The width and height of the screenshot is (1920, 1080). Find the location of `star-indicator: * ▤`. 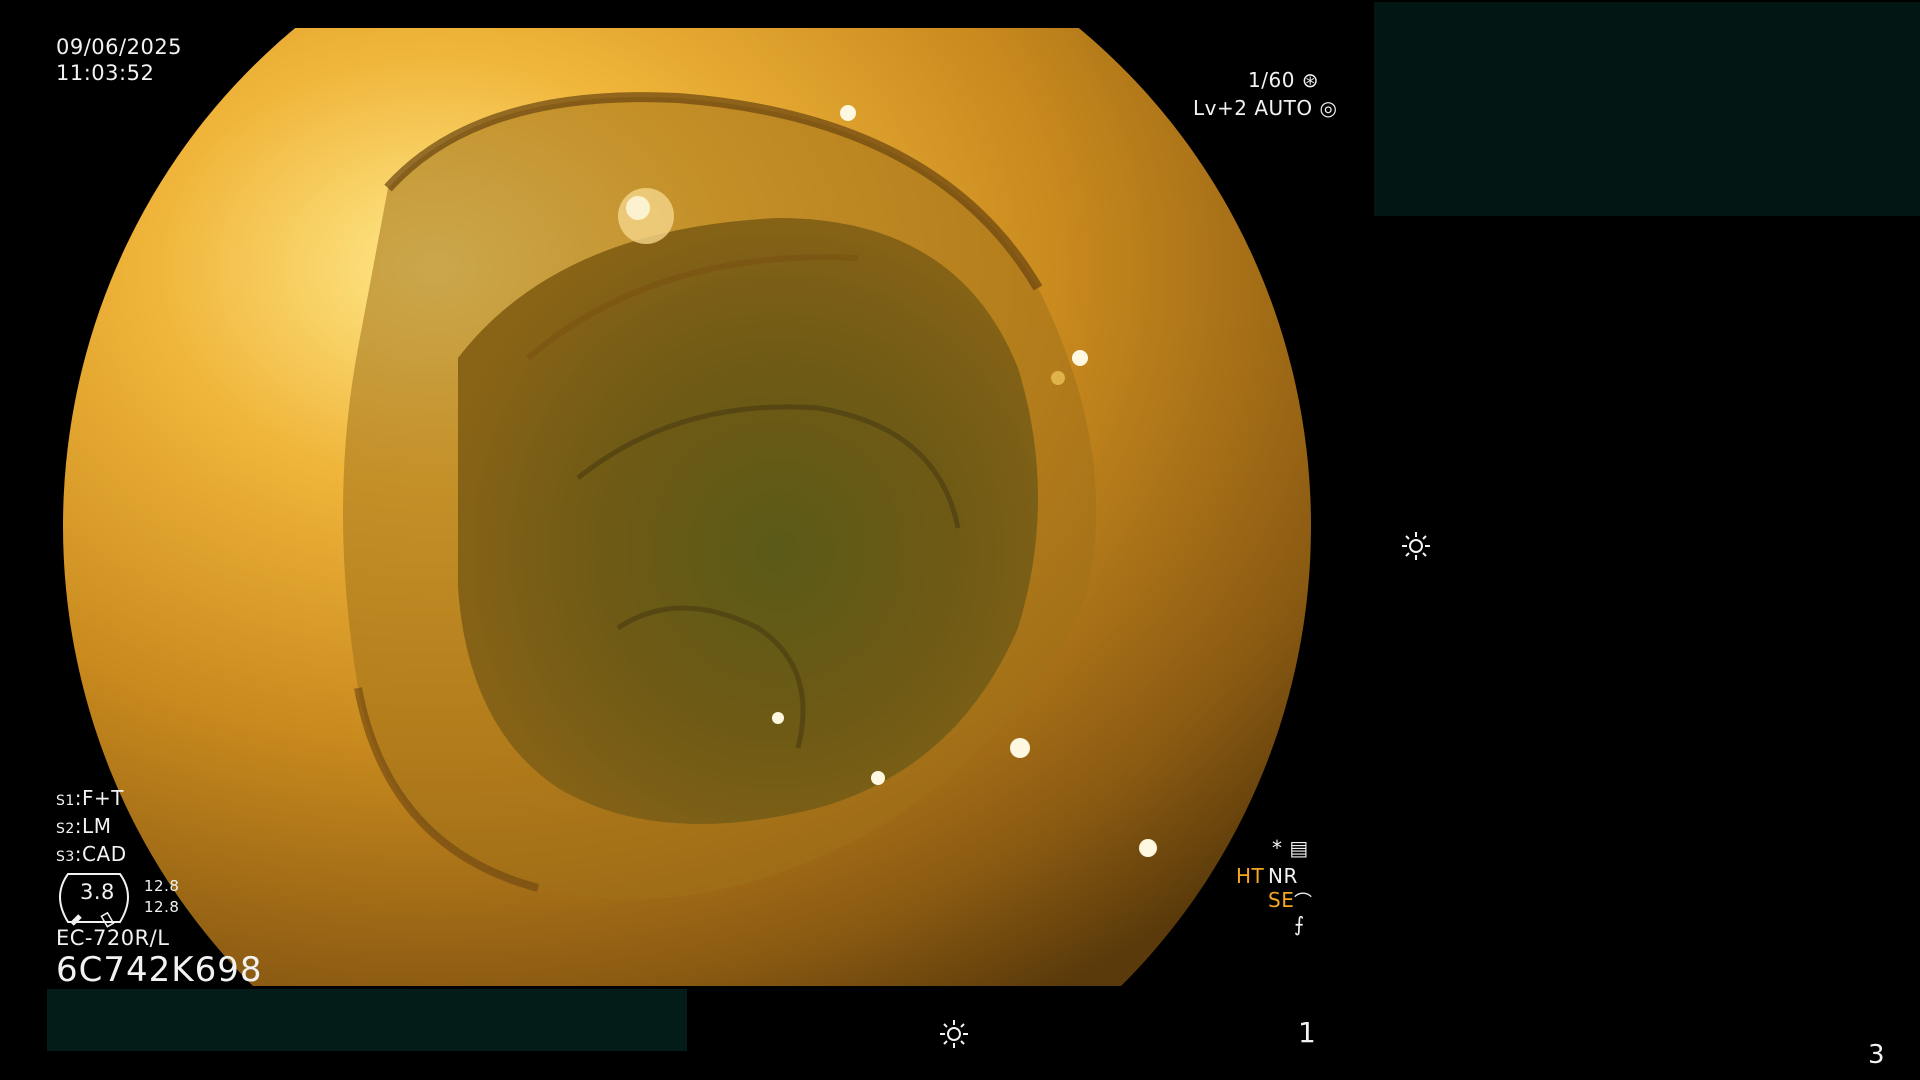

star-indicator: * ▤ is located at coordinates (1290, 848).